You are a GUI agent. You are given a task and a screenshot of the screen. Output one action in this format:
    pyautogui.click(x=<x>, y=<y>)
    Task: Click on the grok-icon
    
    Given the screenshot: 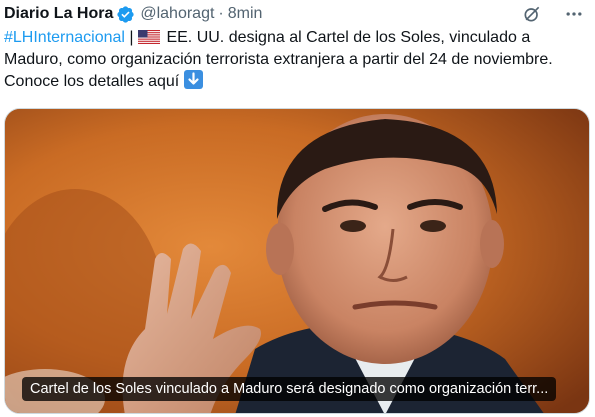 What is the action you would take?
    pyautogui.click(x=532, y=14)
    